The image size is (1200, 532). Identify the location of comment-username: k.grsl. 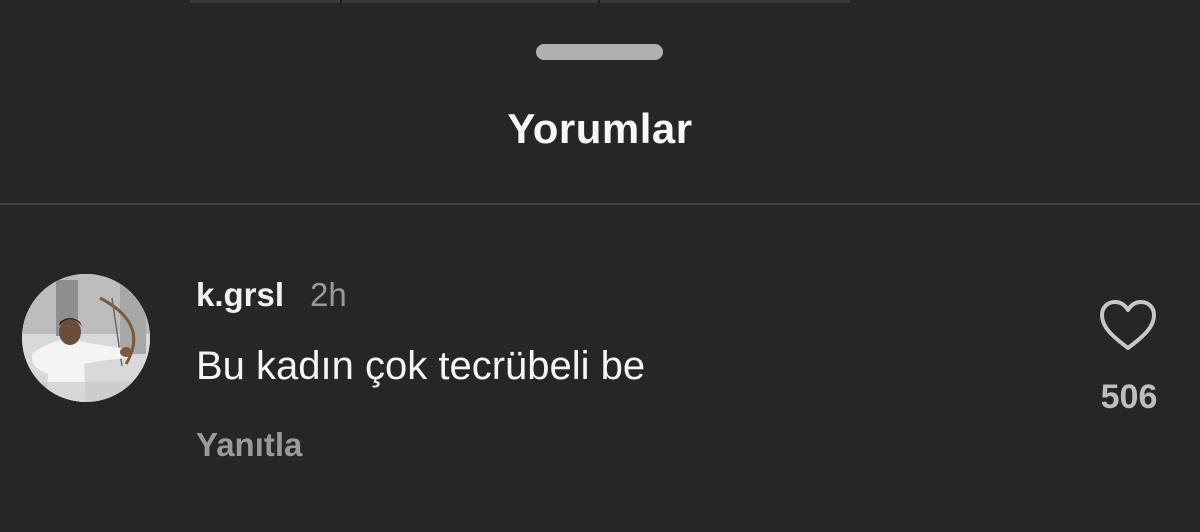
(240, 295).